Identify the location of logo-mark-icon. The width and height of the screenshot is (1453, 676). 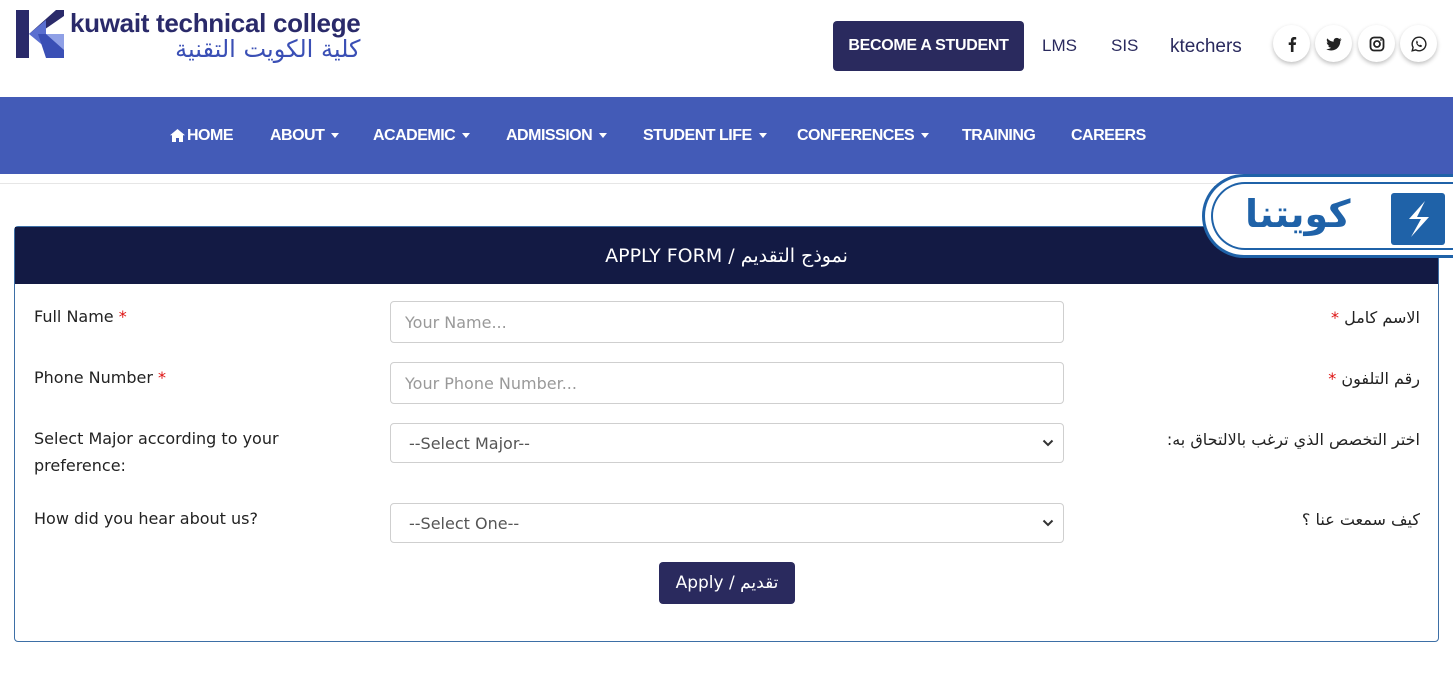
(40, 34).